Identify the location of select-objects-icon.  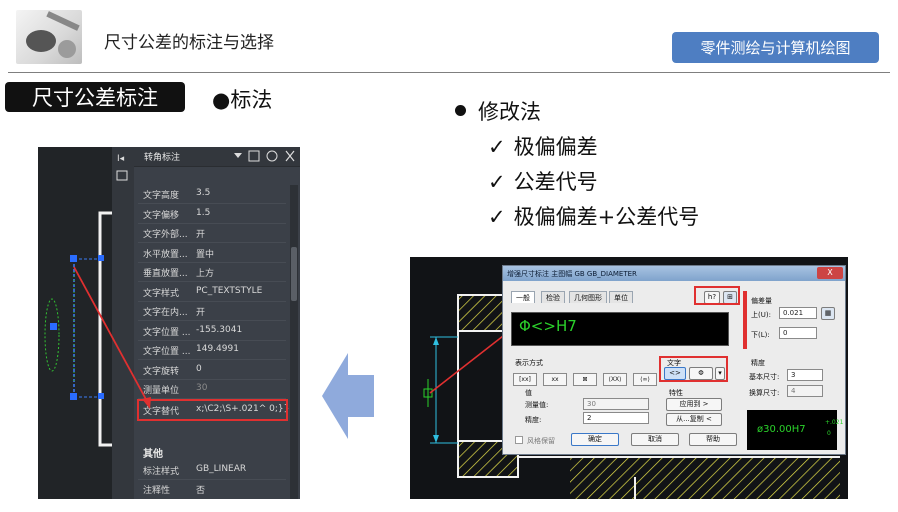
(254, 156).